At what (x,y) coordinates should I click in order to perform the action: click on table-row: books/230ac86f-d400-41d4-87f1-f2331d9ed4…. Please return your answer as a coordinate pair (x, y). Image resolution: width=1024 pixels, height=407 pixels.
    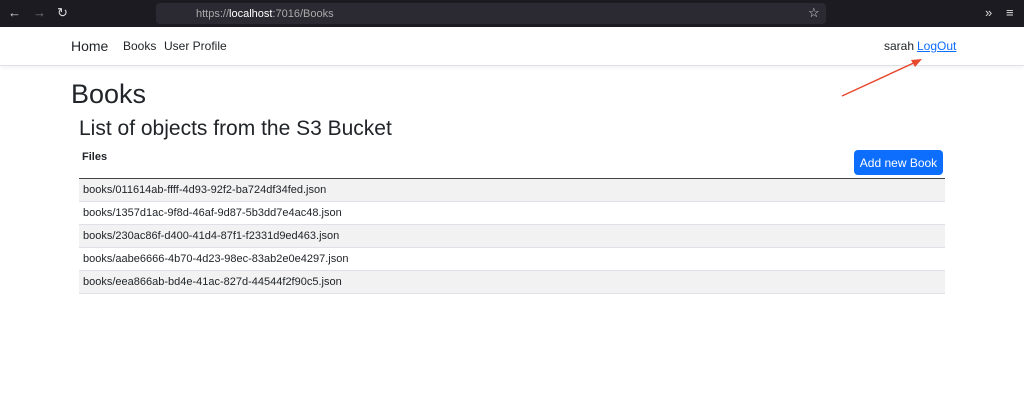
    Looking at the image, I should click on (512, 236).